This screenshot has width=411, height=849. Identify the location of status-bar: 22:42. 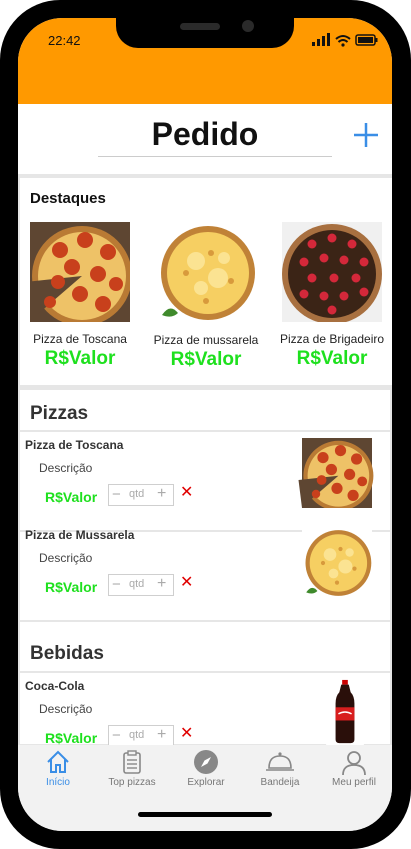
(205, 61).